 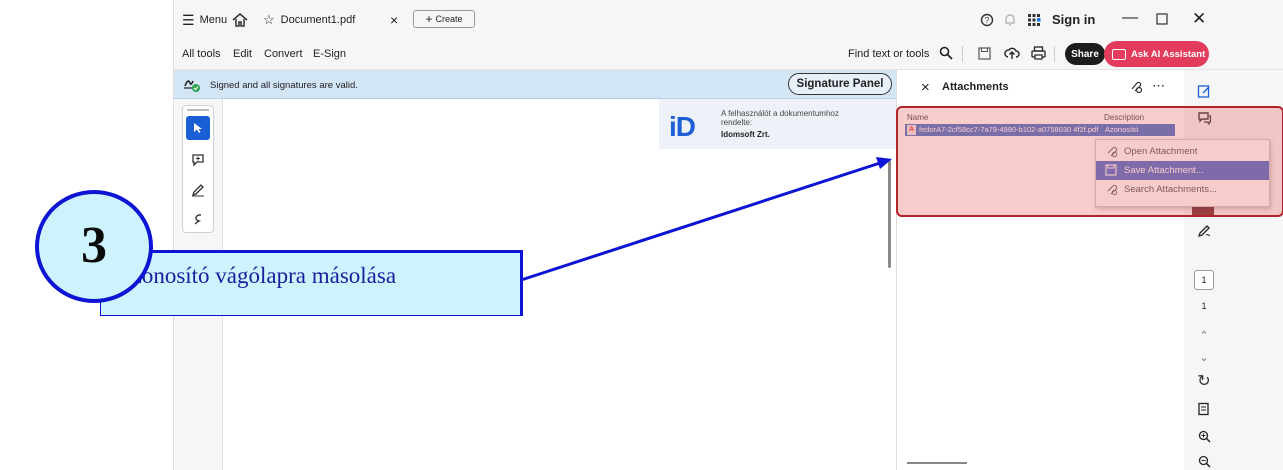 I want to click on step-number: 3, so click(x=94, y=245).